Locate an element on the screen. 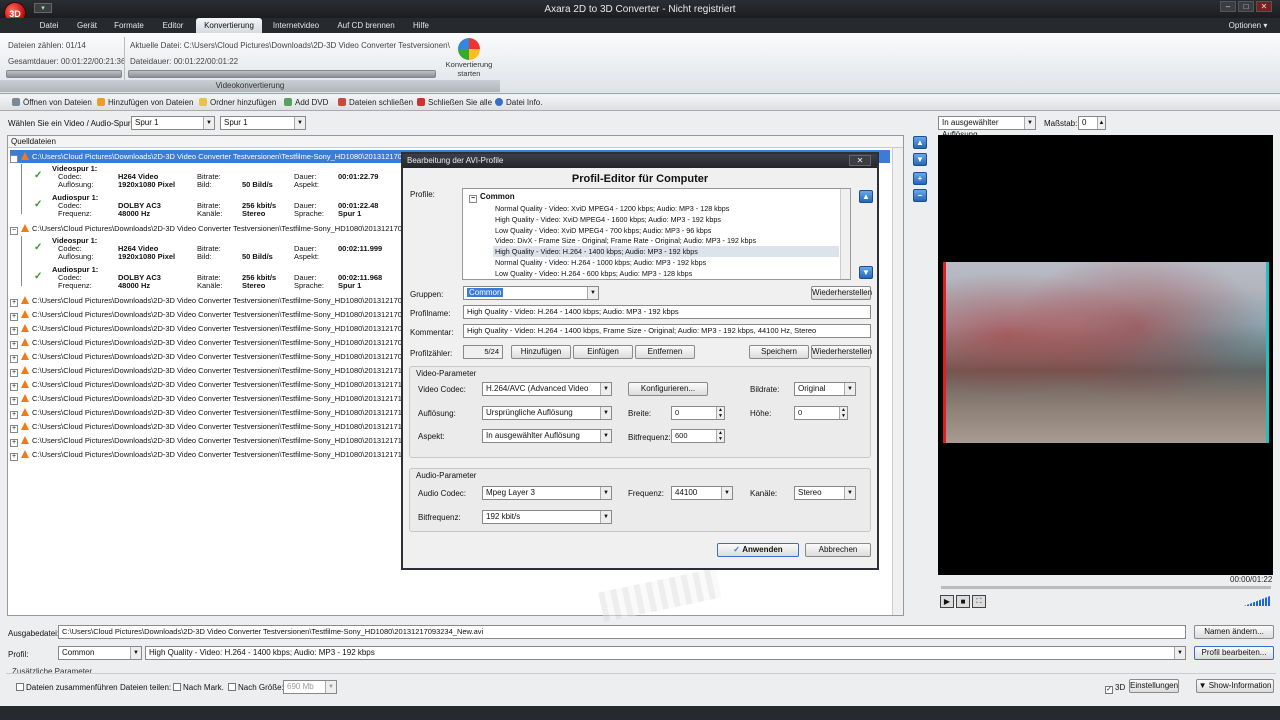  fullscreen-button: ⛶ is located at coordinates (979, 601).